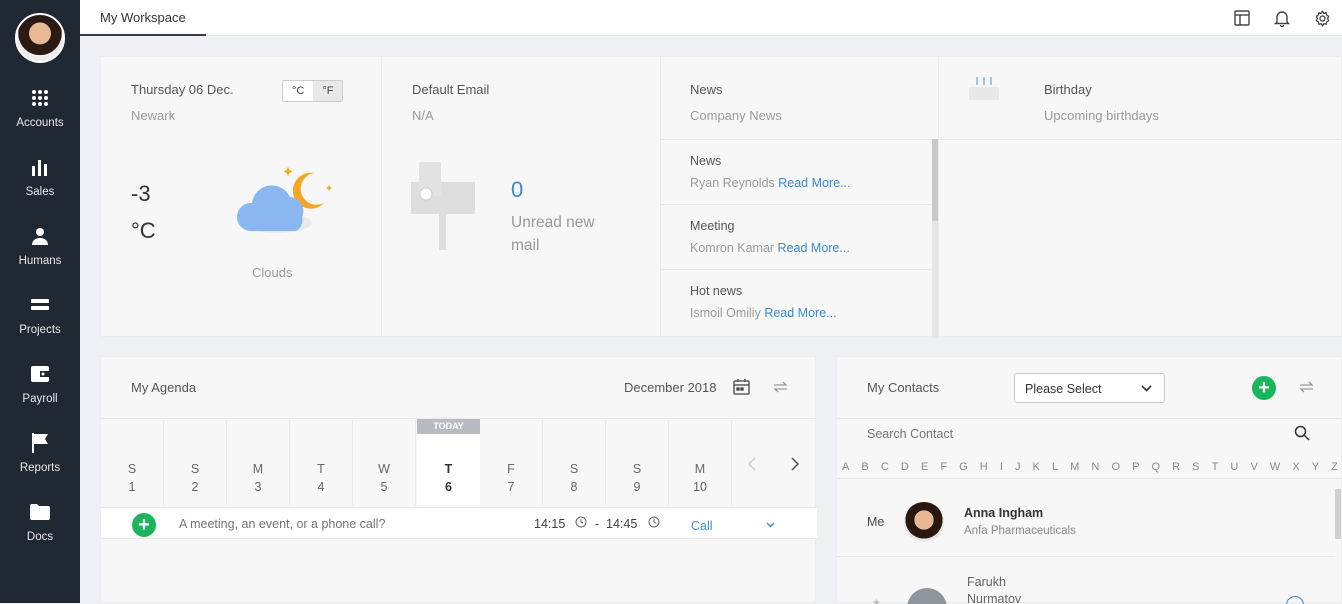 This screenshot has height=604, width=1342. What do you see at coordinates (1295, 466) in the screenshot?
I see `letter-filter: X` at bounding box center [1295, 466].